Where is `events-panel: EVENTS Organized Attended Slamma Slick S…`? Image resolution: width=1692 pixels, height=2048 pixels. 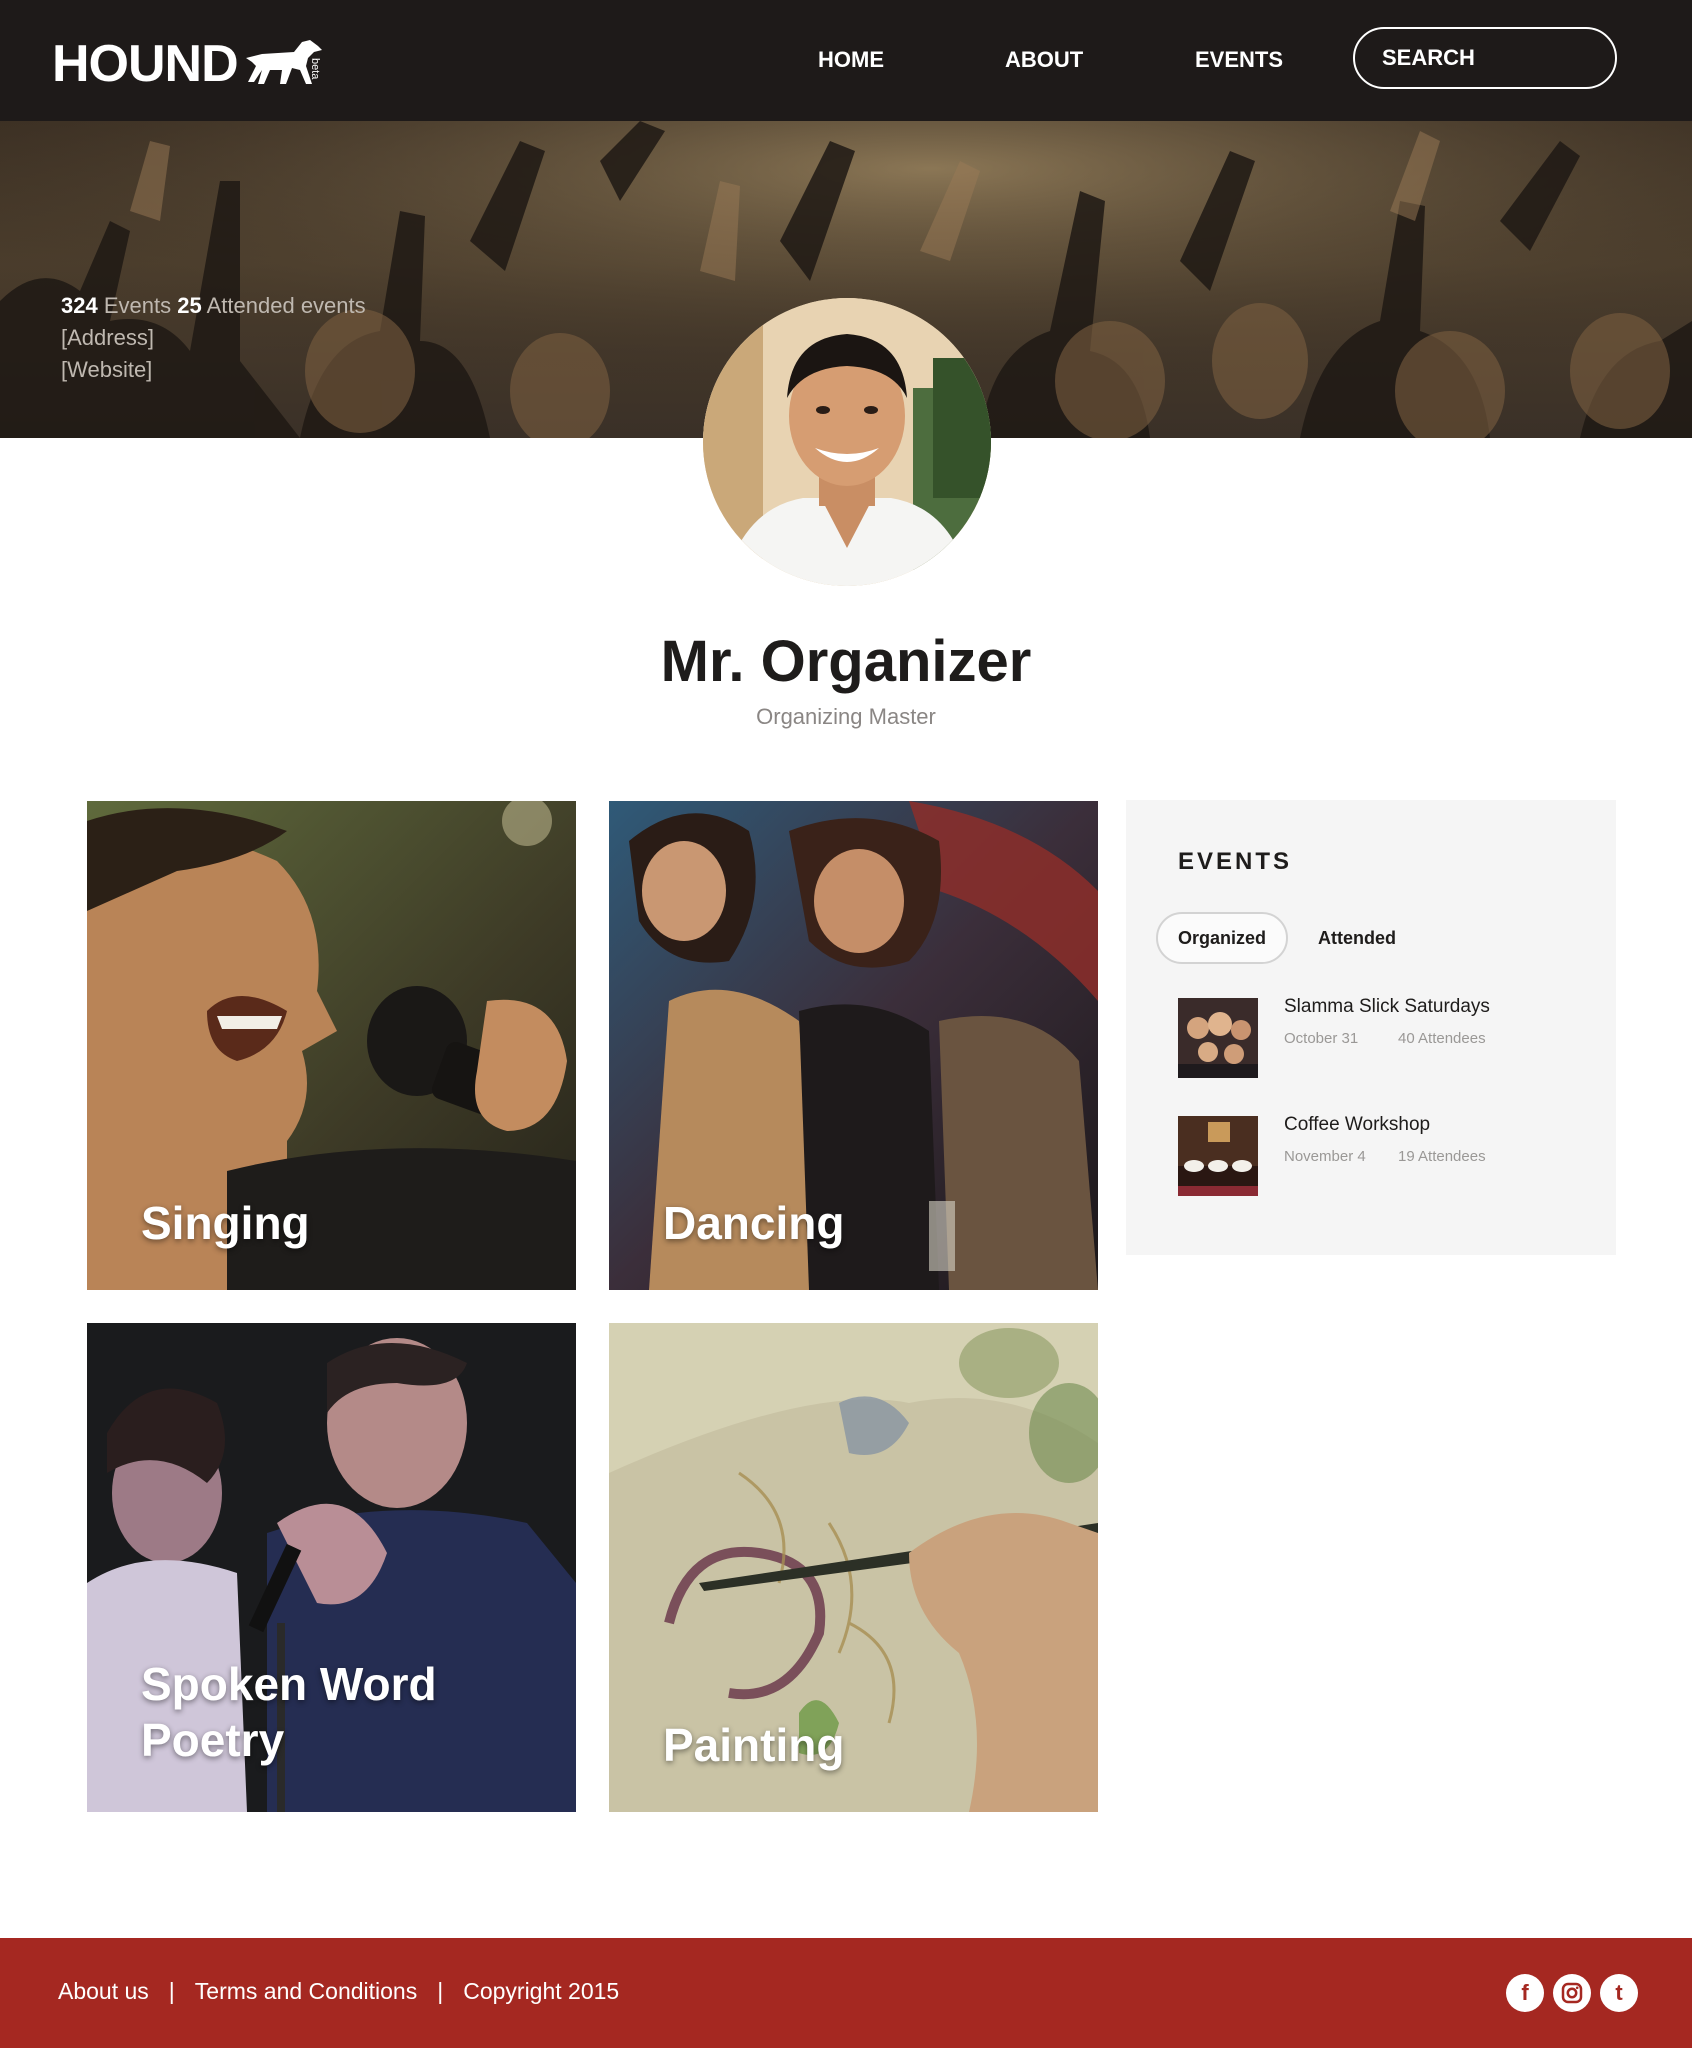 events-panel: EVENTS Organized Attended Slamma Slick S… is located at coordinates (1371, 1027).